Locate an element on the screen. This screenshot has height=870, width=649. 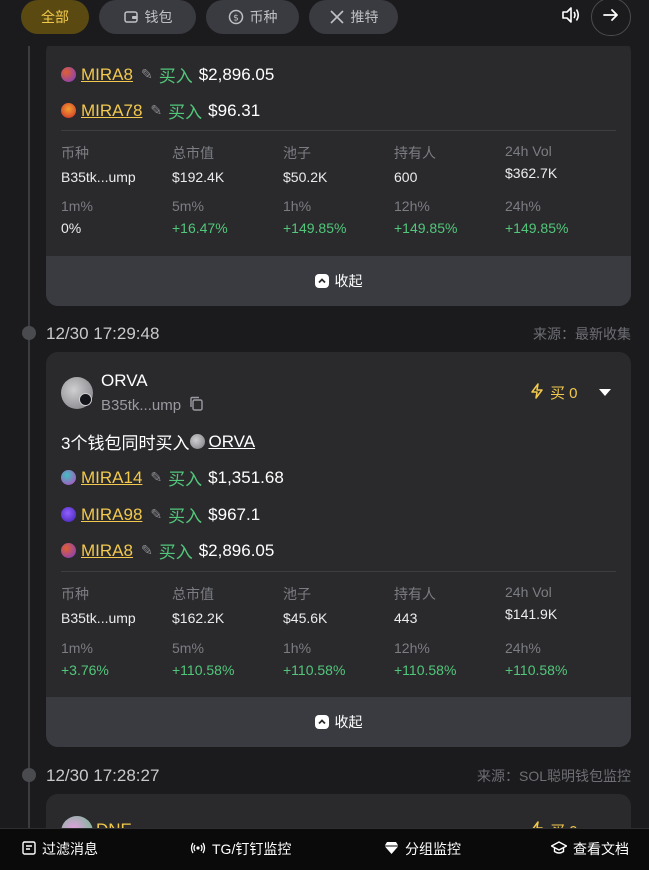
stat-cell: 池子 $45.6K is located at coordinates (305, 606).